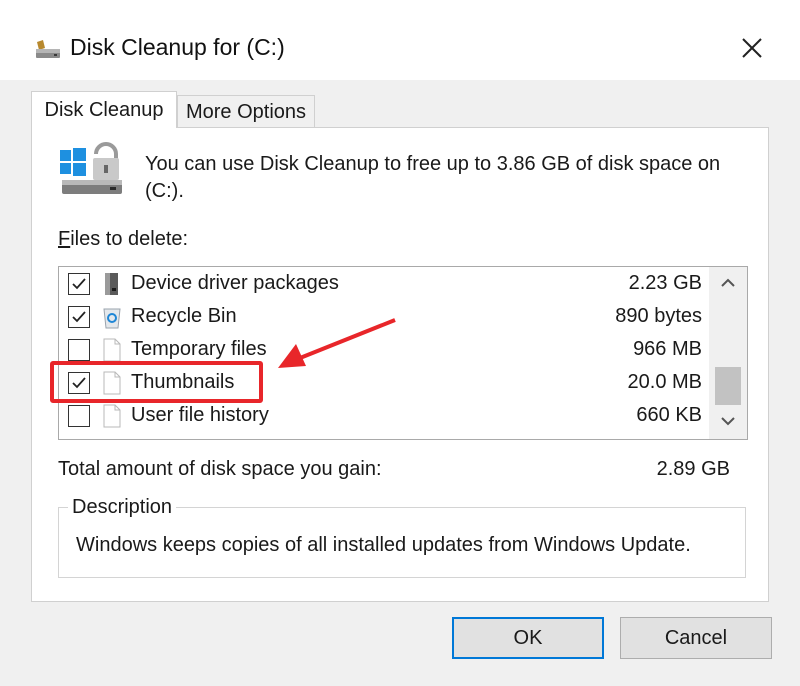 The width and height of the screenshot is (800, 686). What do you see at coordinates (112, 284) in the screenshot?
I see `driver-package-icon` at bounding box center [112, 284].